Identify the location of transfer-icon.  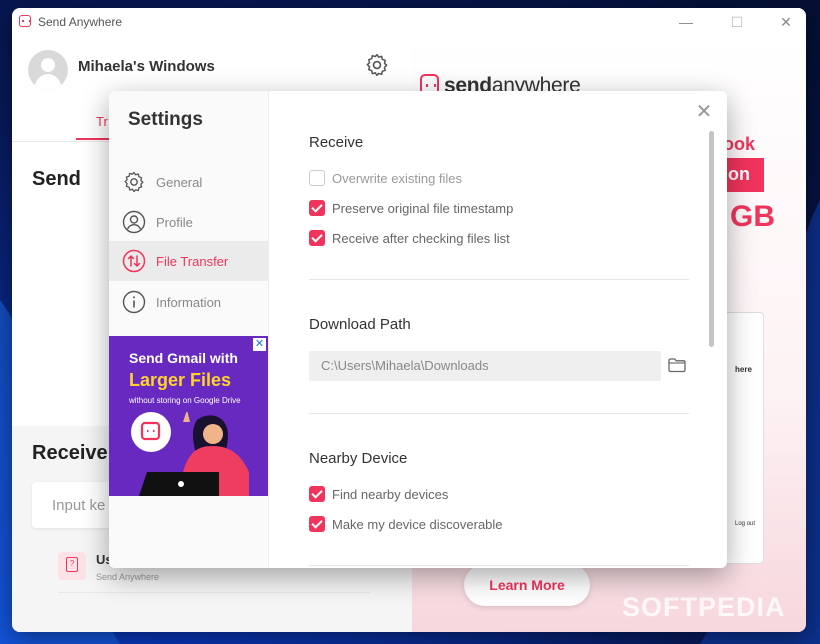
(134, 261).